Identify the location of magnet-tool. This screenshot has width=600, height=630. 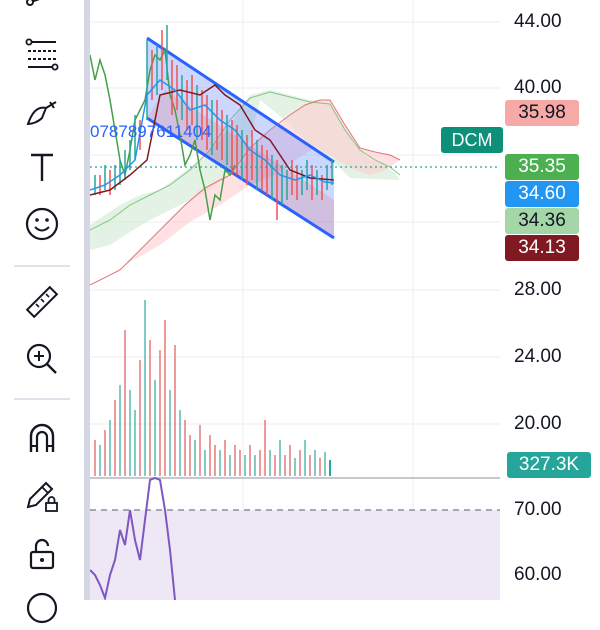
(42, 438).